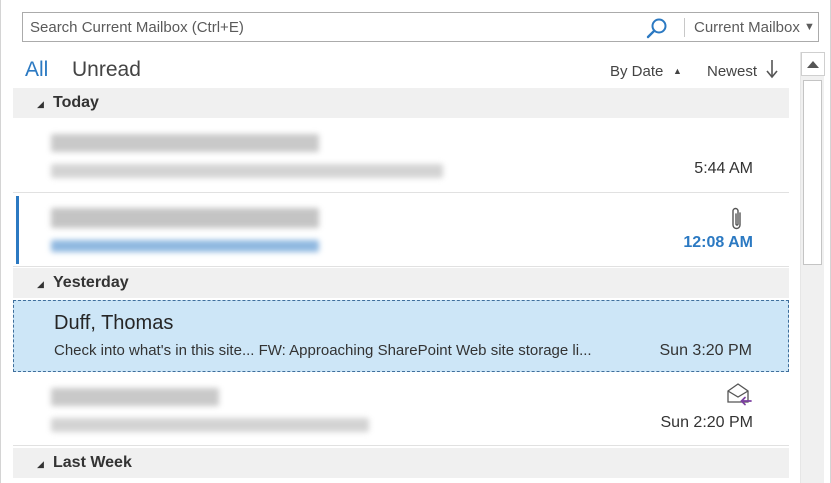  Describe the element at coordinates (401, 156) in the screenshot. I see `message-item: 5:44 AM` at that location.